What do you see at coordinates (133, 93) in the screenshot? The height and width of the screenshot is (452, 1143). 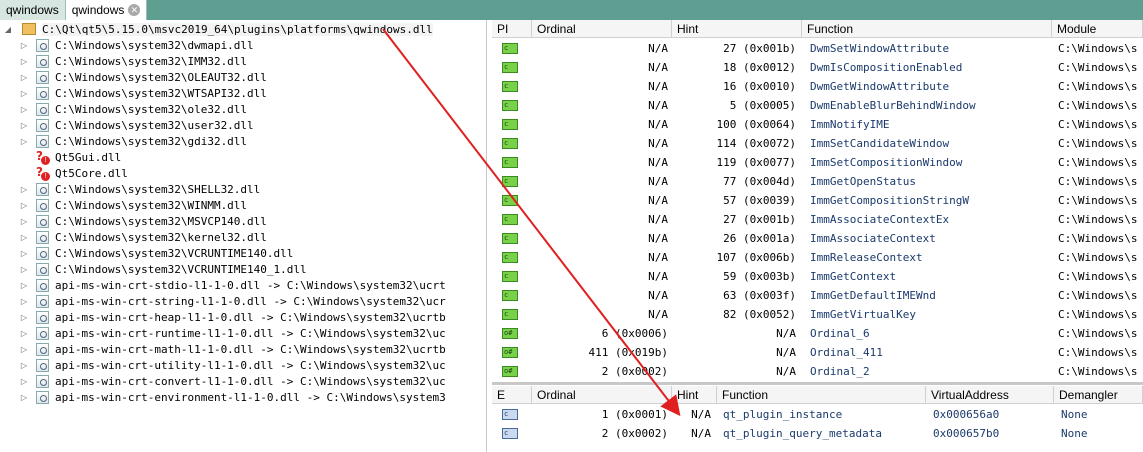 I see `tree-item: ▷ C:\Windows\system32\WTSAPI32.dll` at bounding box center [133, 93].